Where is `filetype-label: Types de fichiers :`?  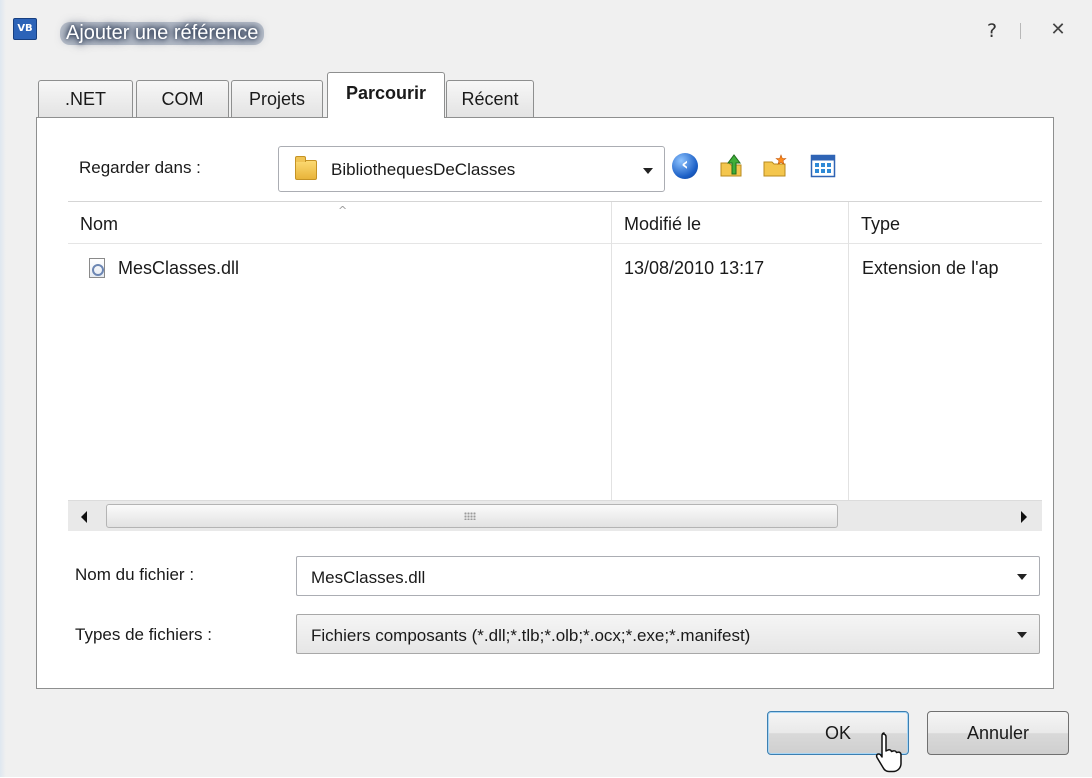 filetype-label: Types de fichiers : is located at coordinates (144, 634).